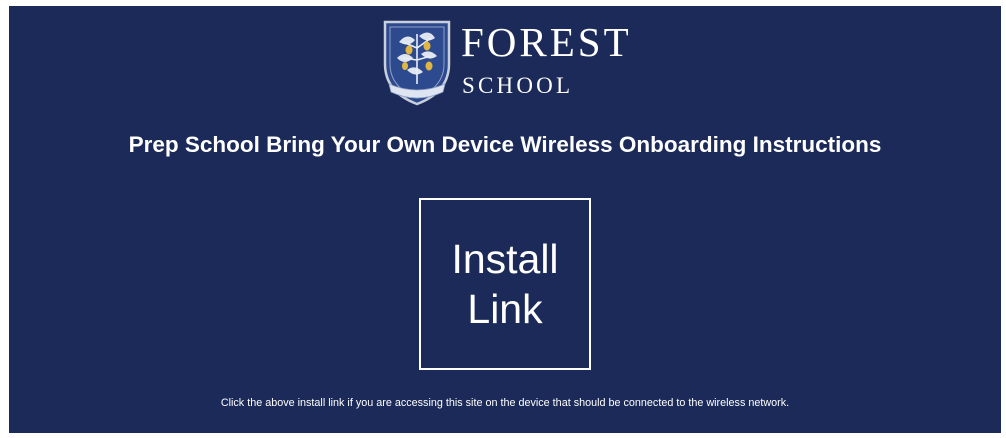 The image size is (1006, 438). I want to click on install-link-button: Install Link, so click(505, 284).